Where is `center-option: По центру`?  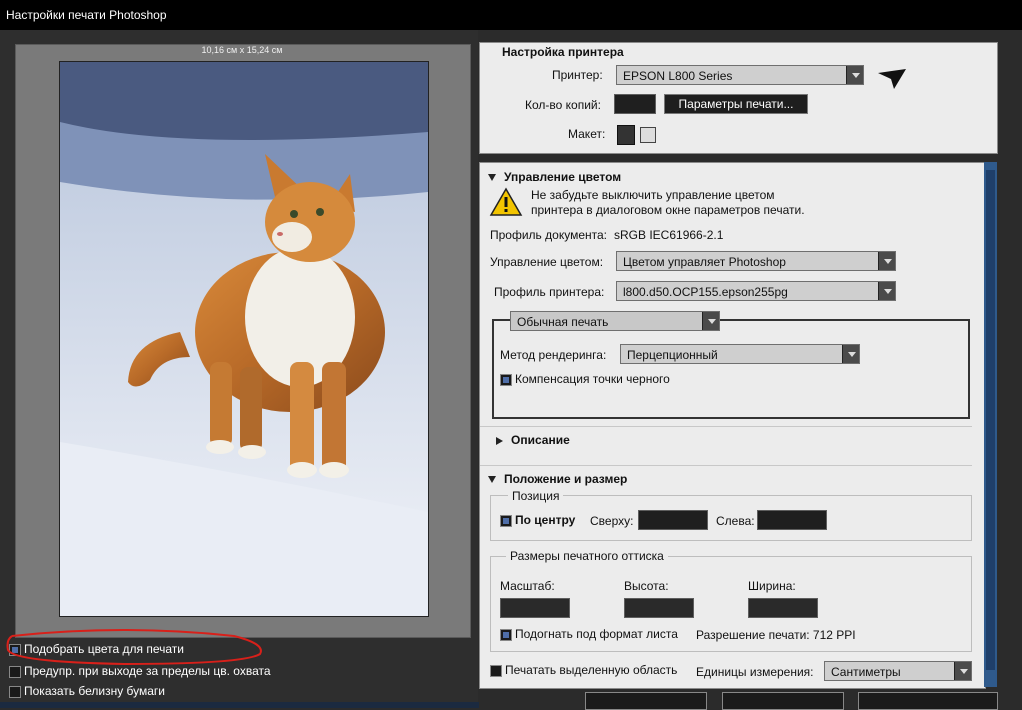
center-option: По центру is located at coordinates (537, 520).